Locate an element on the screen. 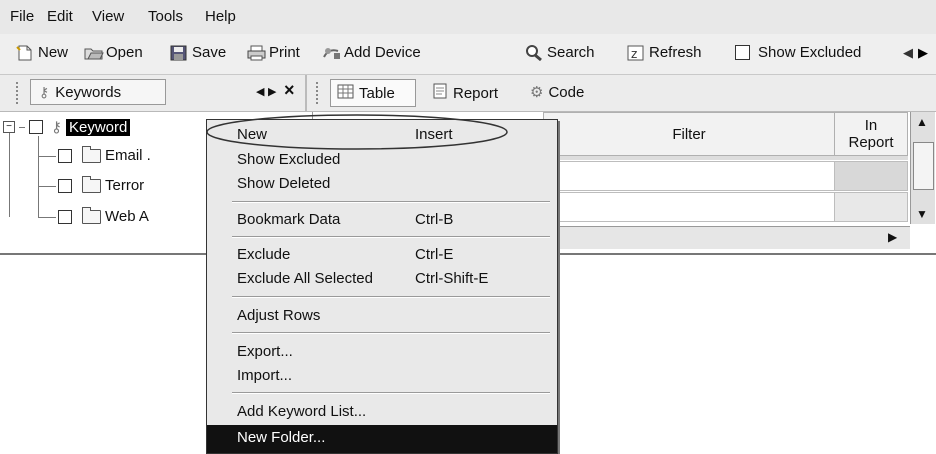  new-label: New is located at coordinates (53, 52).